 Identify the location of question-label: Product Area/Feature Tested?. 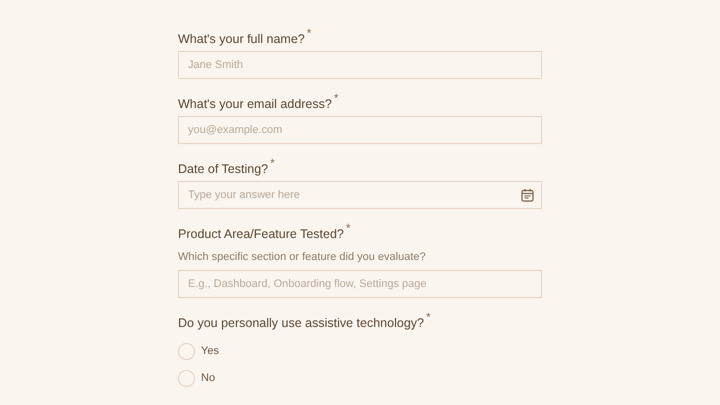
(261, 234).